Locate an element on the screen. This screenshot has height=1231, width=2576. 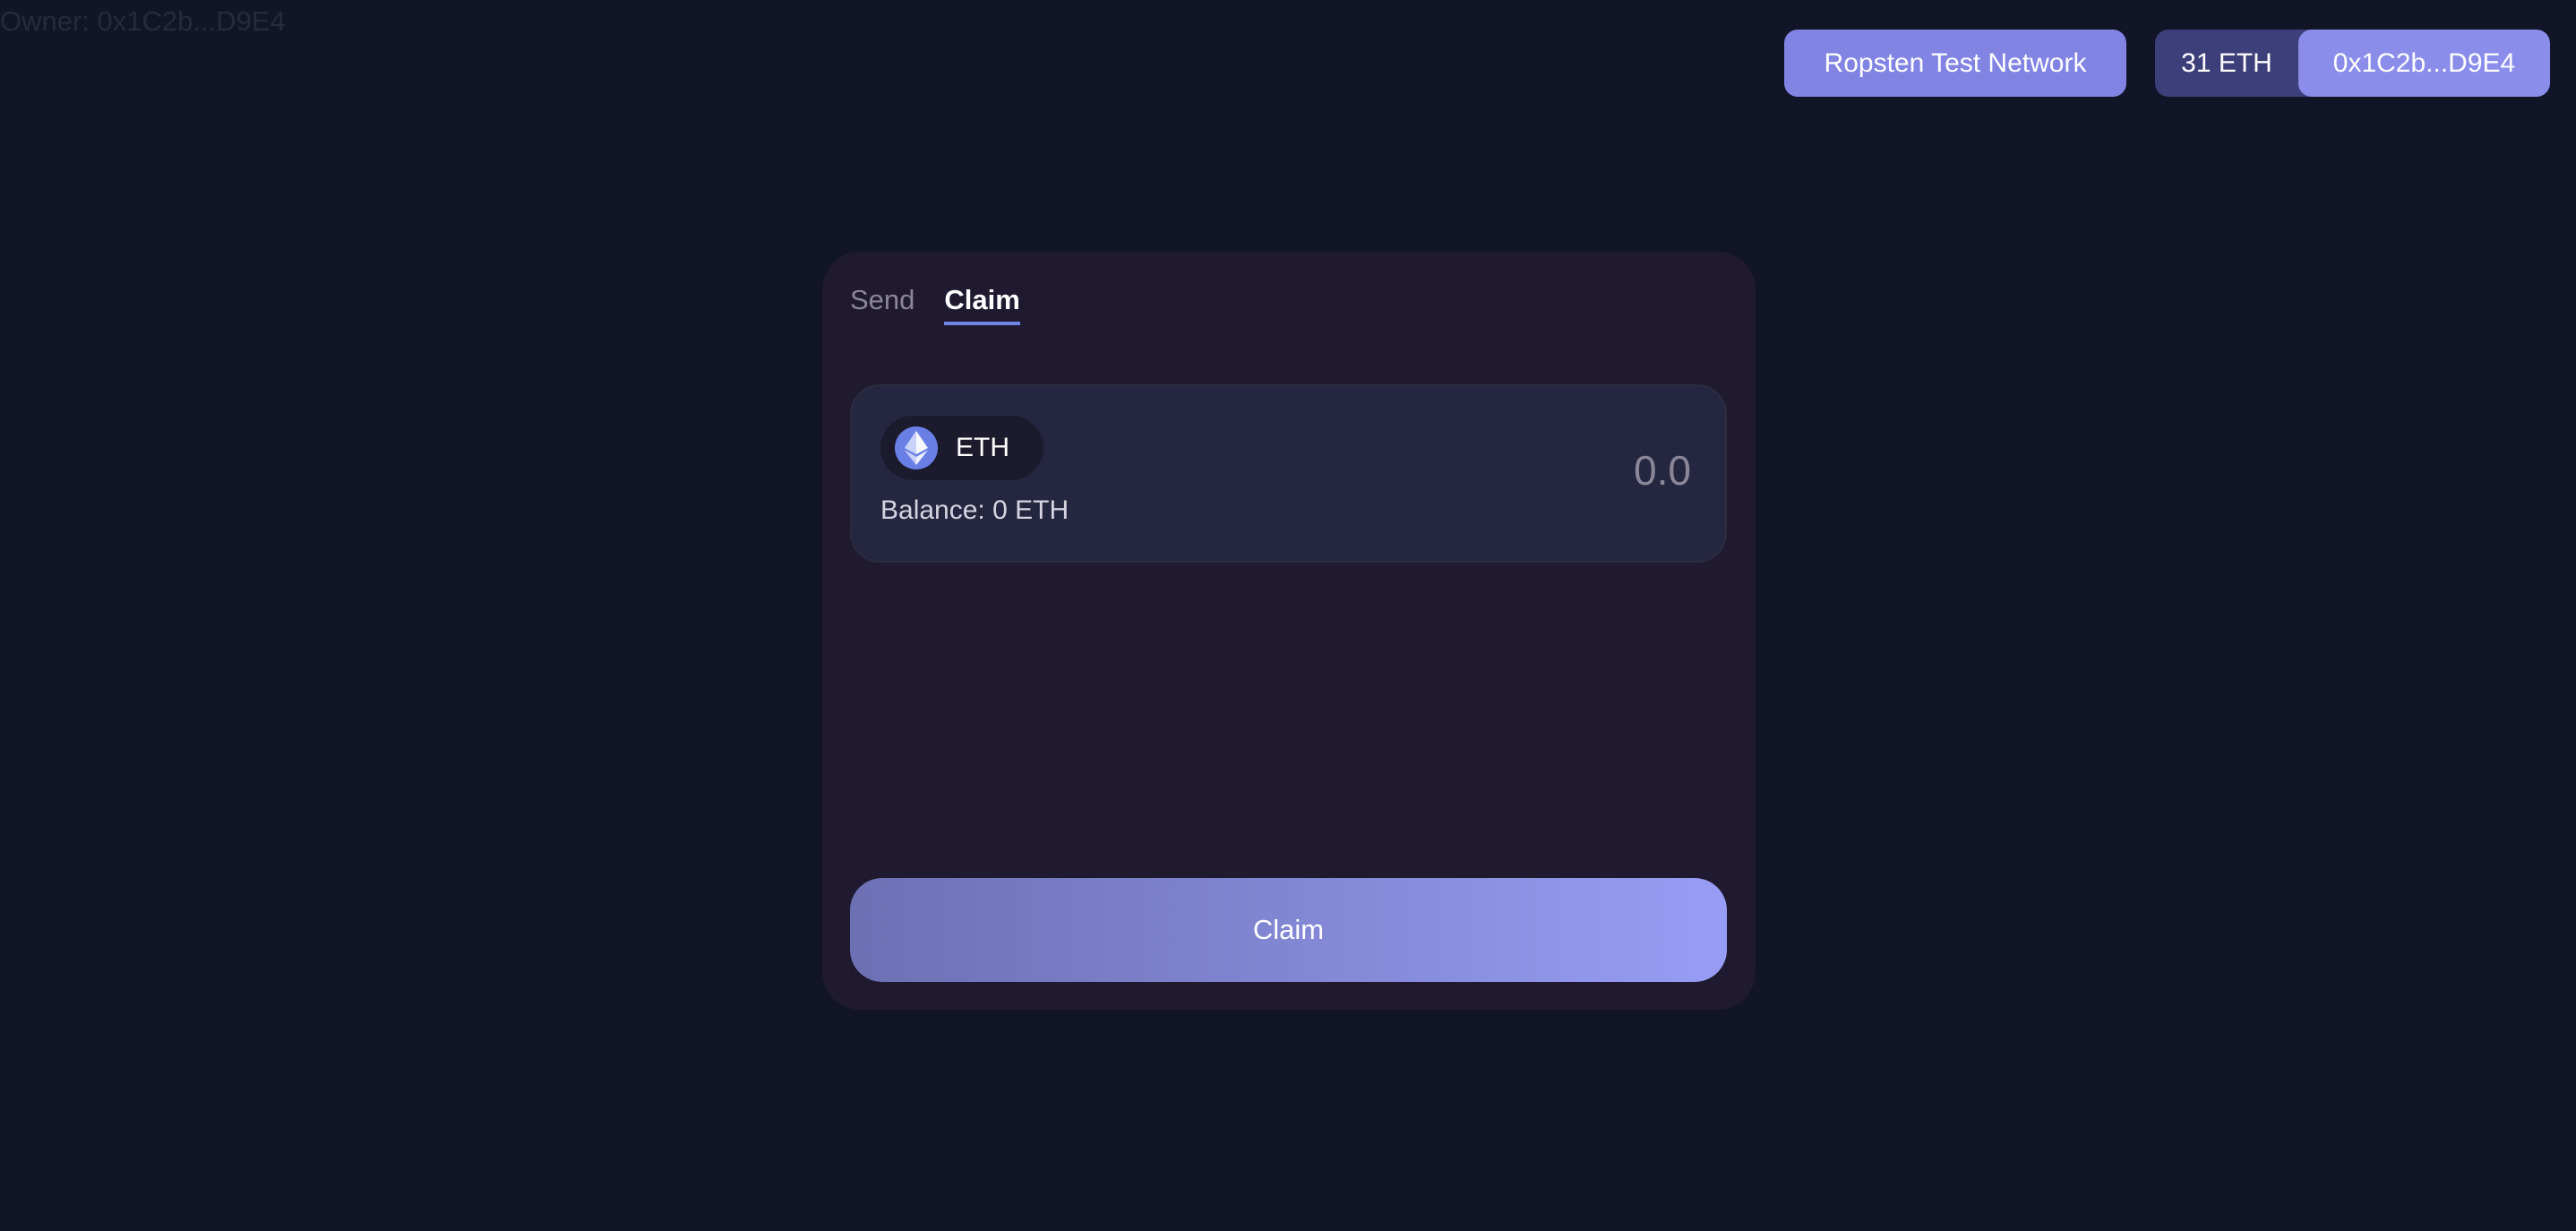
tab-send: Send is located at coordinates (882, 303).